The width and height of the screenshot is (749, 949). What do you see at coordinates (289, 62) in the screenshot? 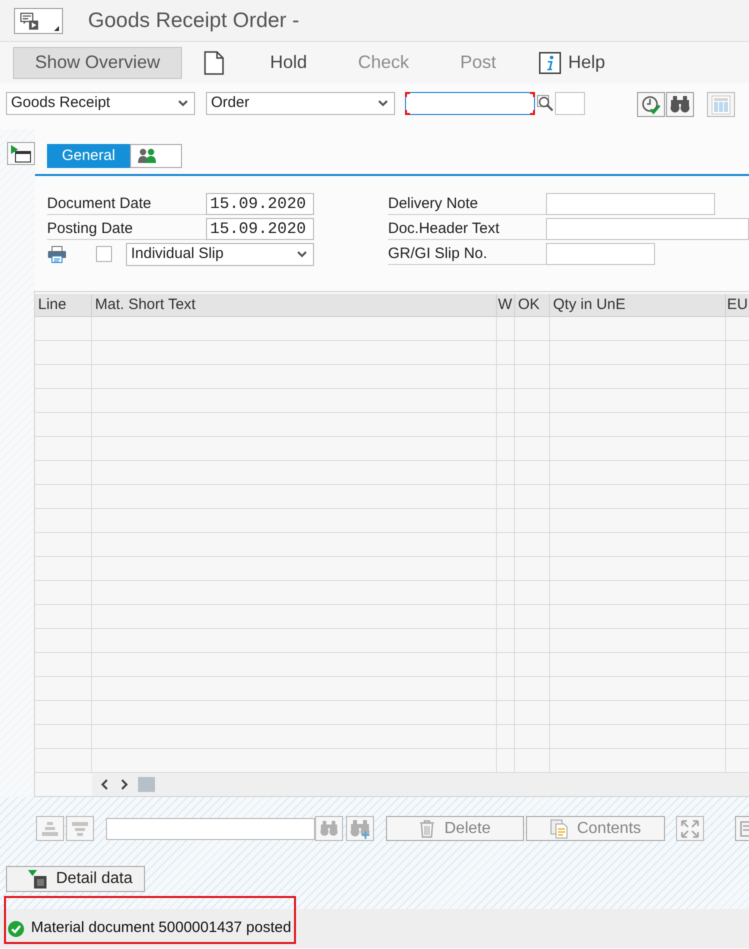
I see `toolbar-button: Hold` at bounding box center [289, 62].